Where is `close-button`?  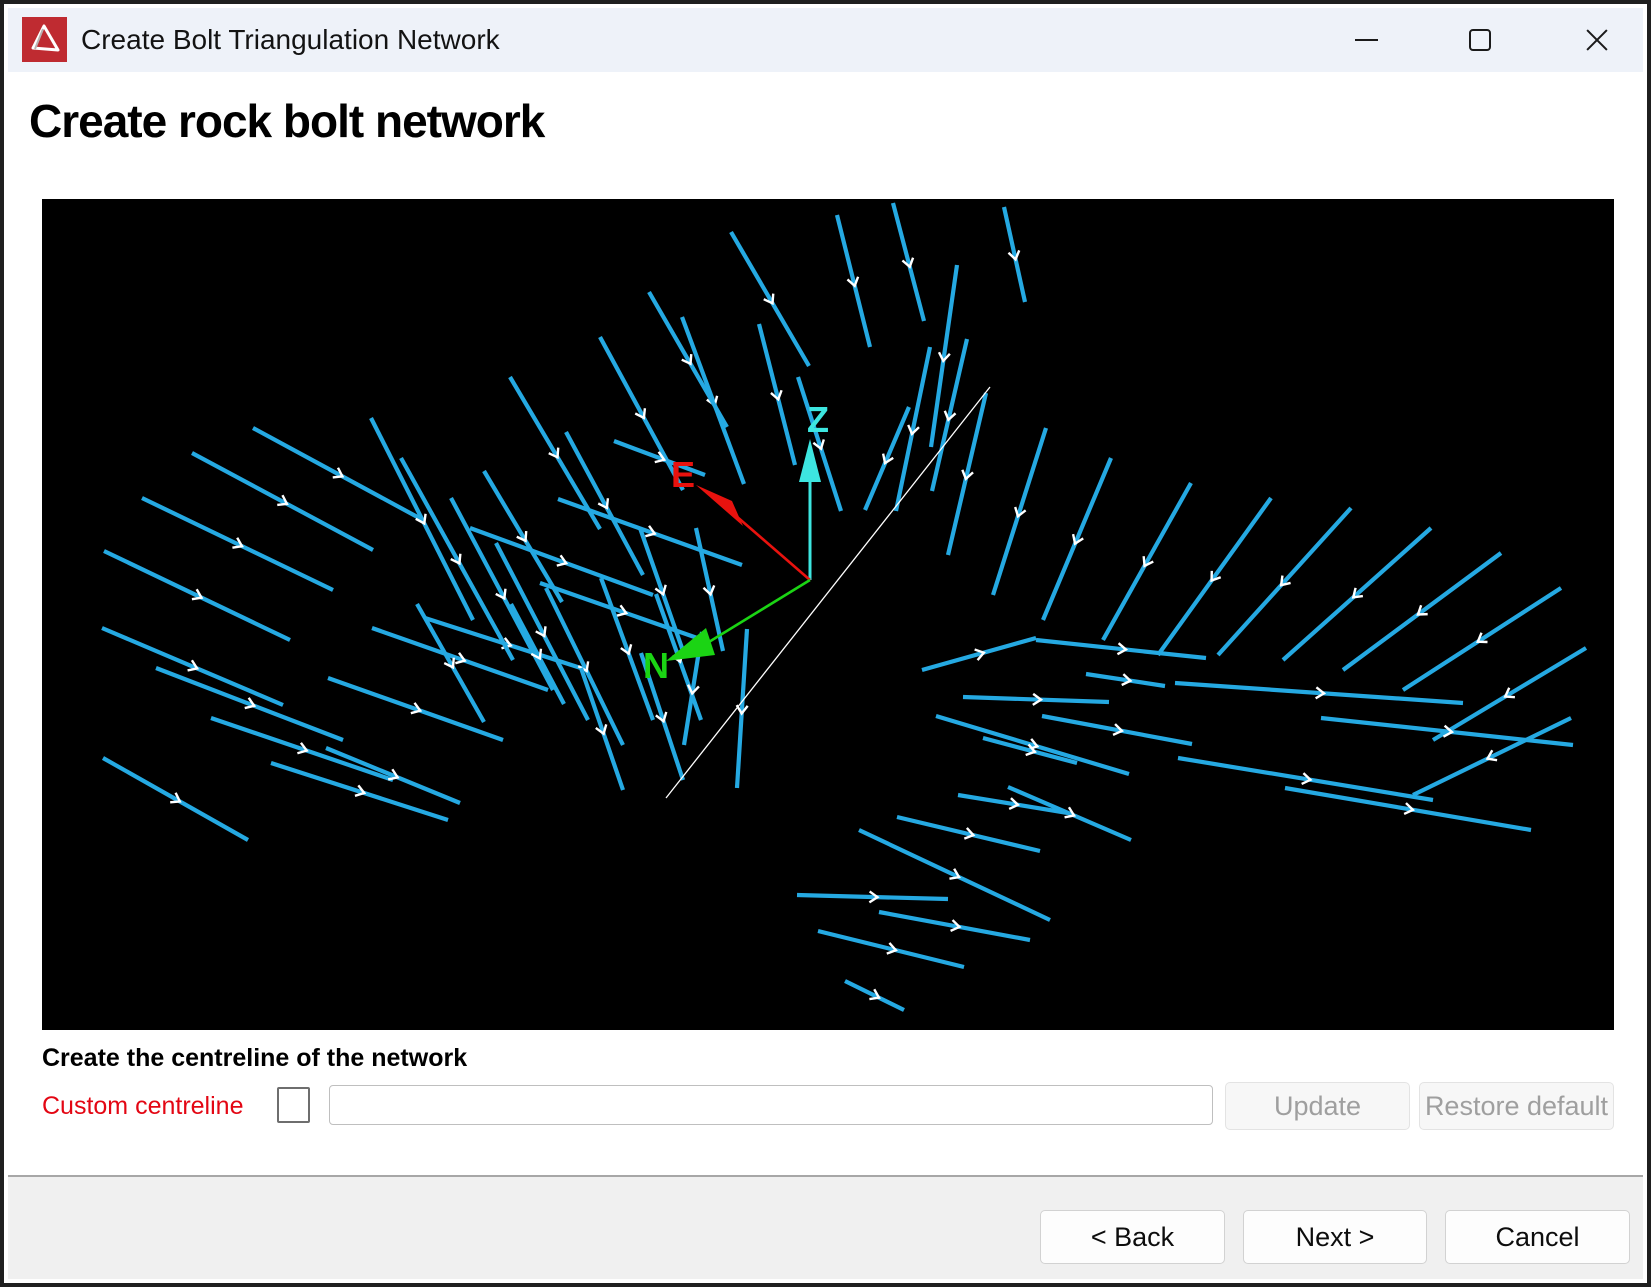 close-button is located at coordinates (1597, 40).